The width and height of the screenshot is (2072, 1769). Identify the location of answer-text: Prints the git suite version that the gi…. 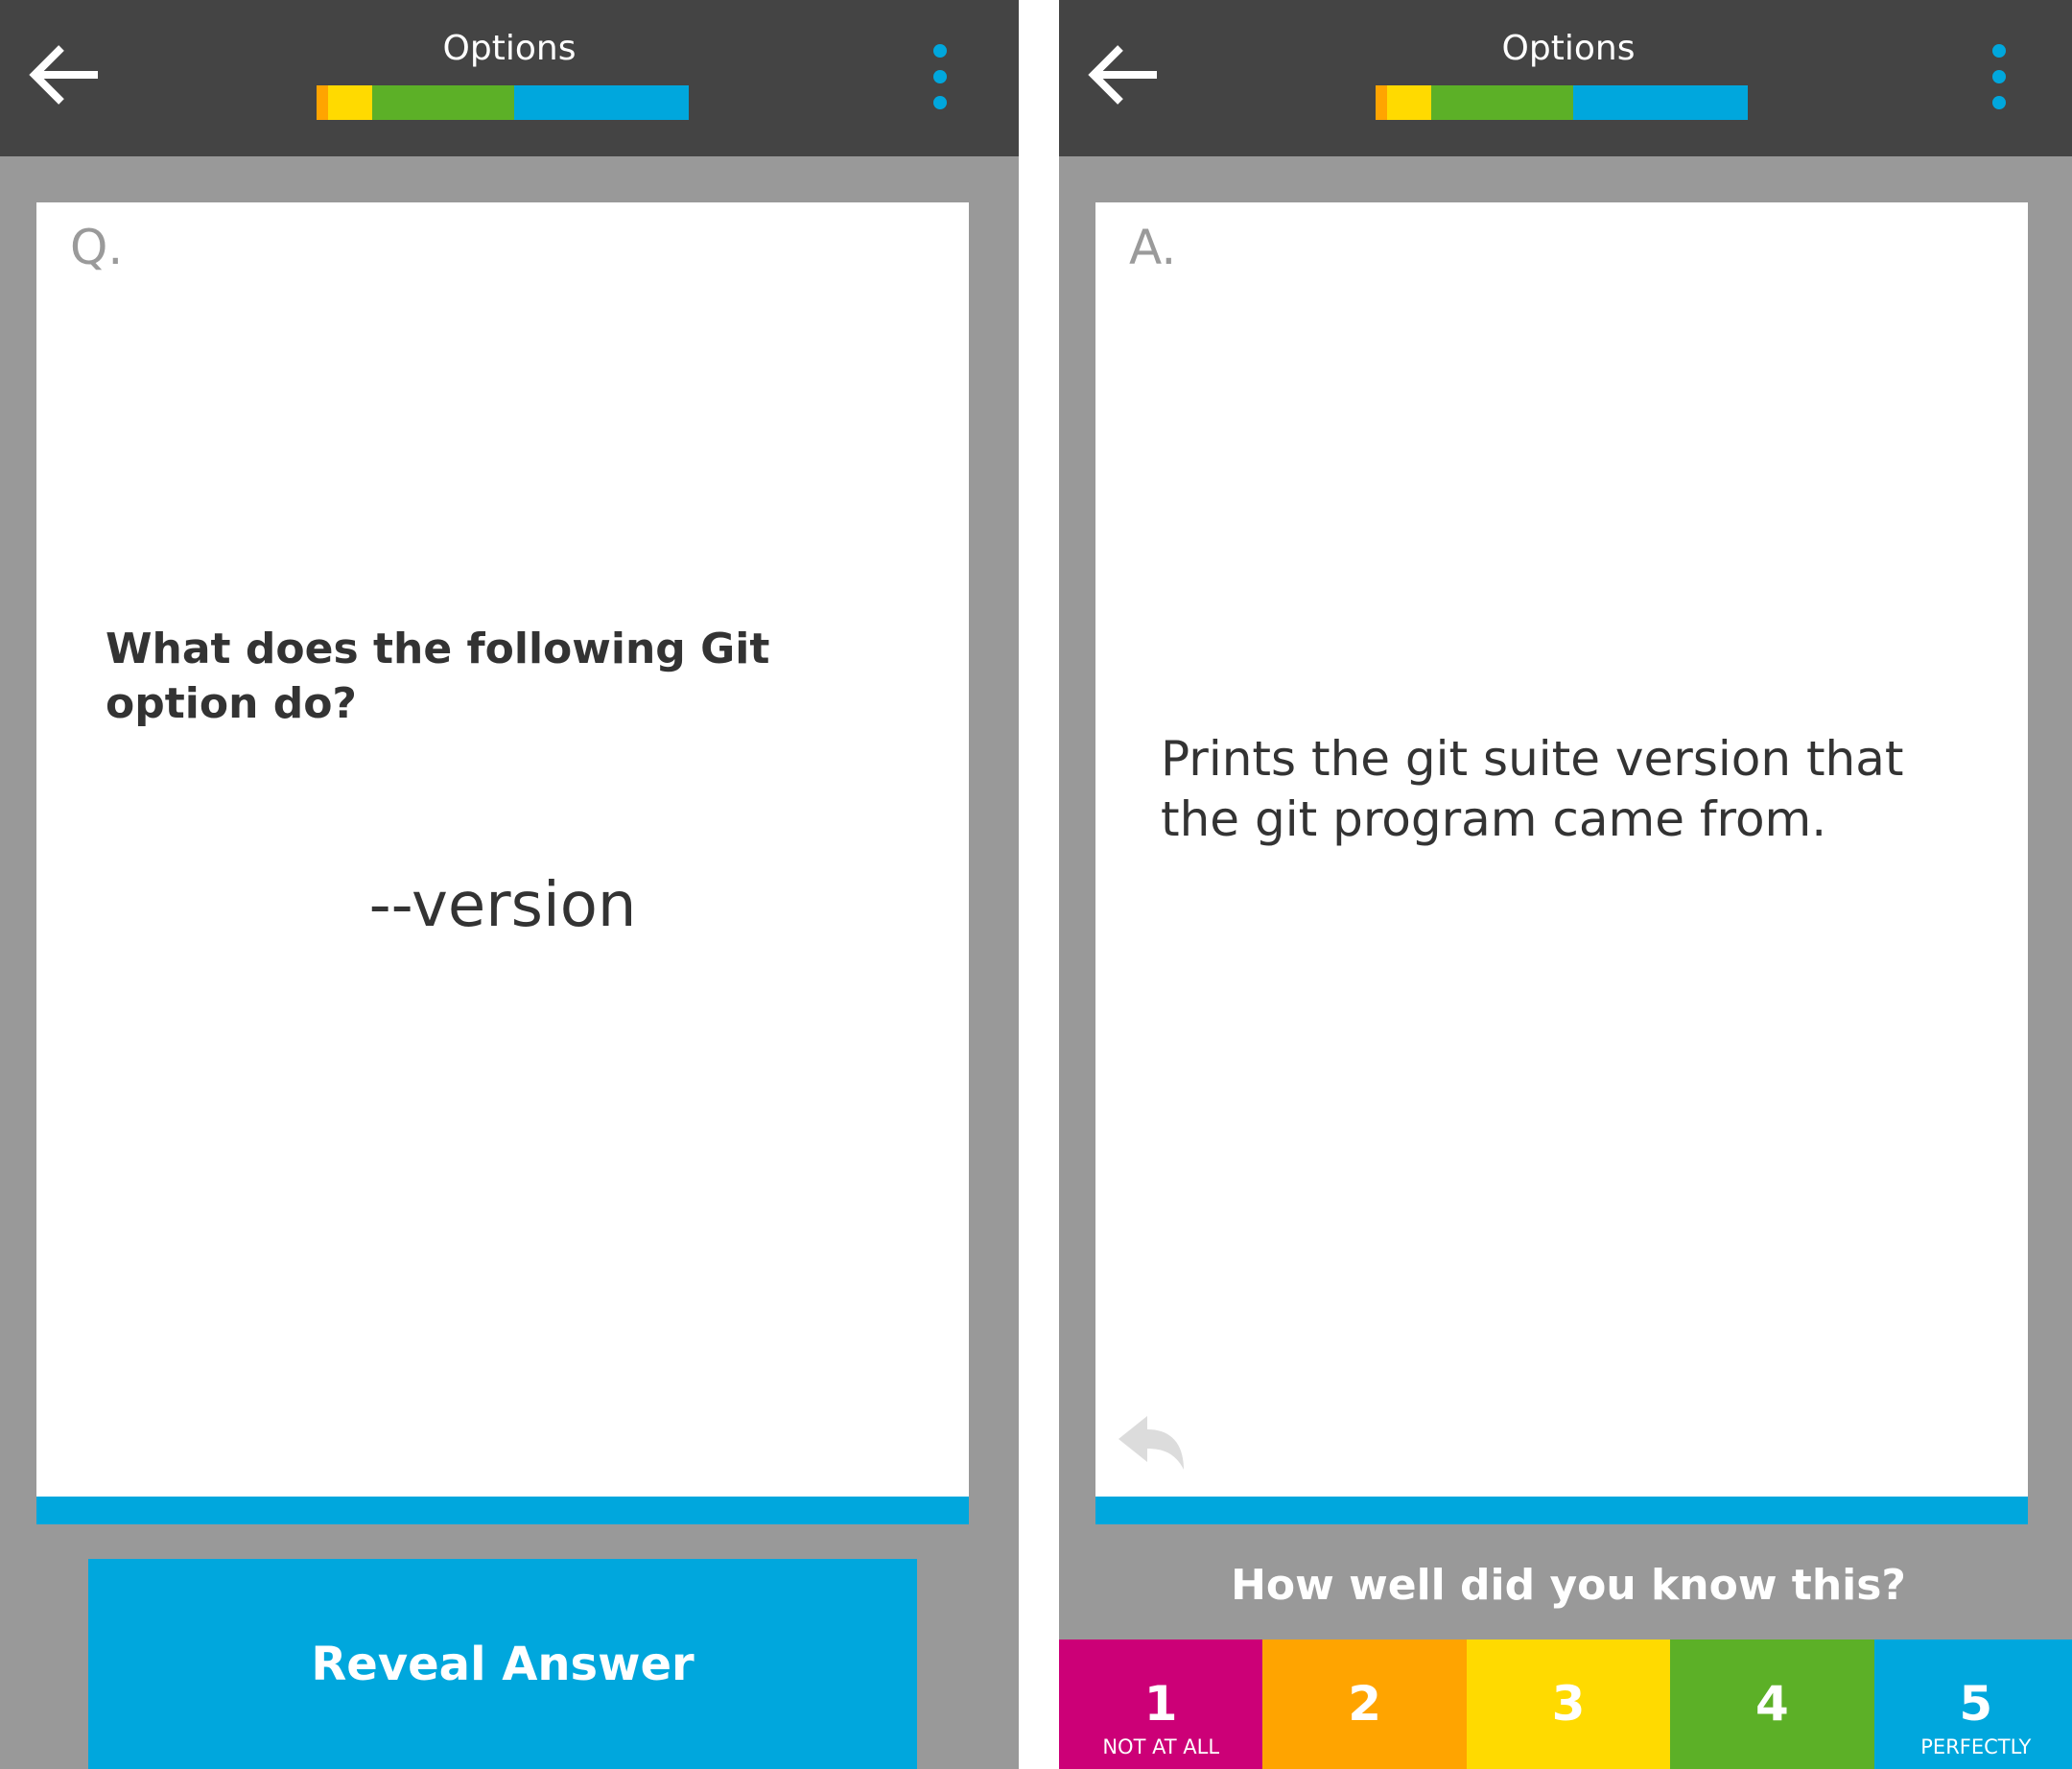
(1532, 789).